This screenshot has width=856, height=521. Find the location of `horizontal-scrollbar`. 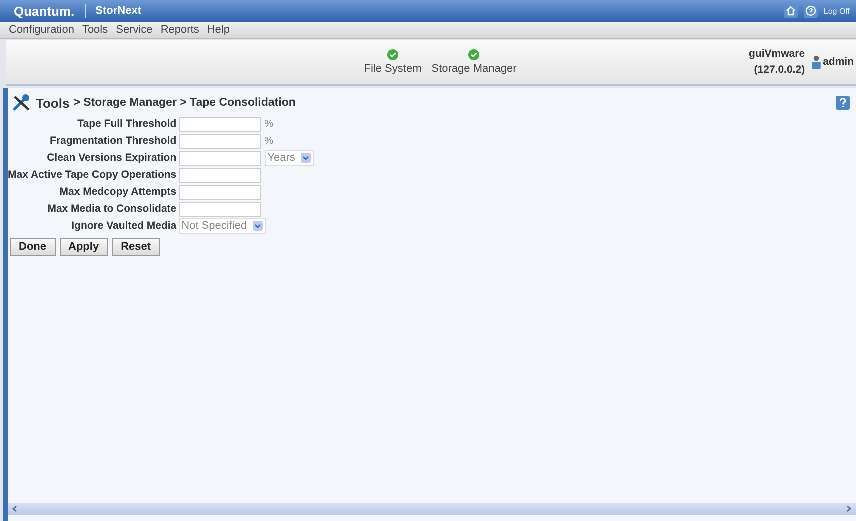

horizontal-scrollbar is located at coordinates (432, 509).